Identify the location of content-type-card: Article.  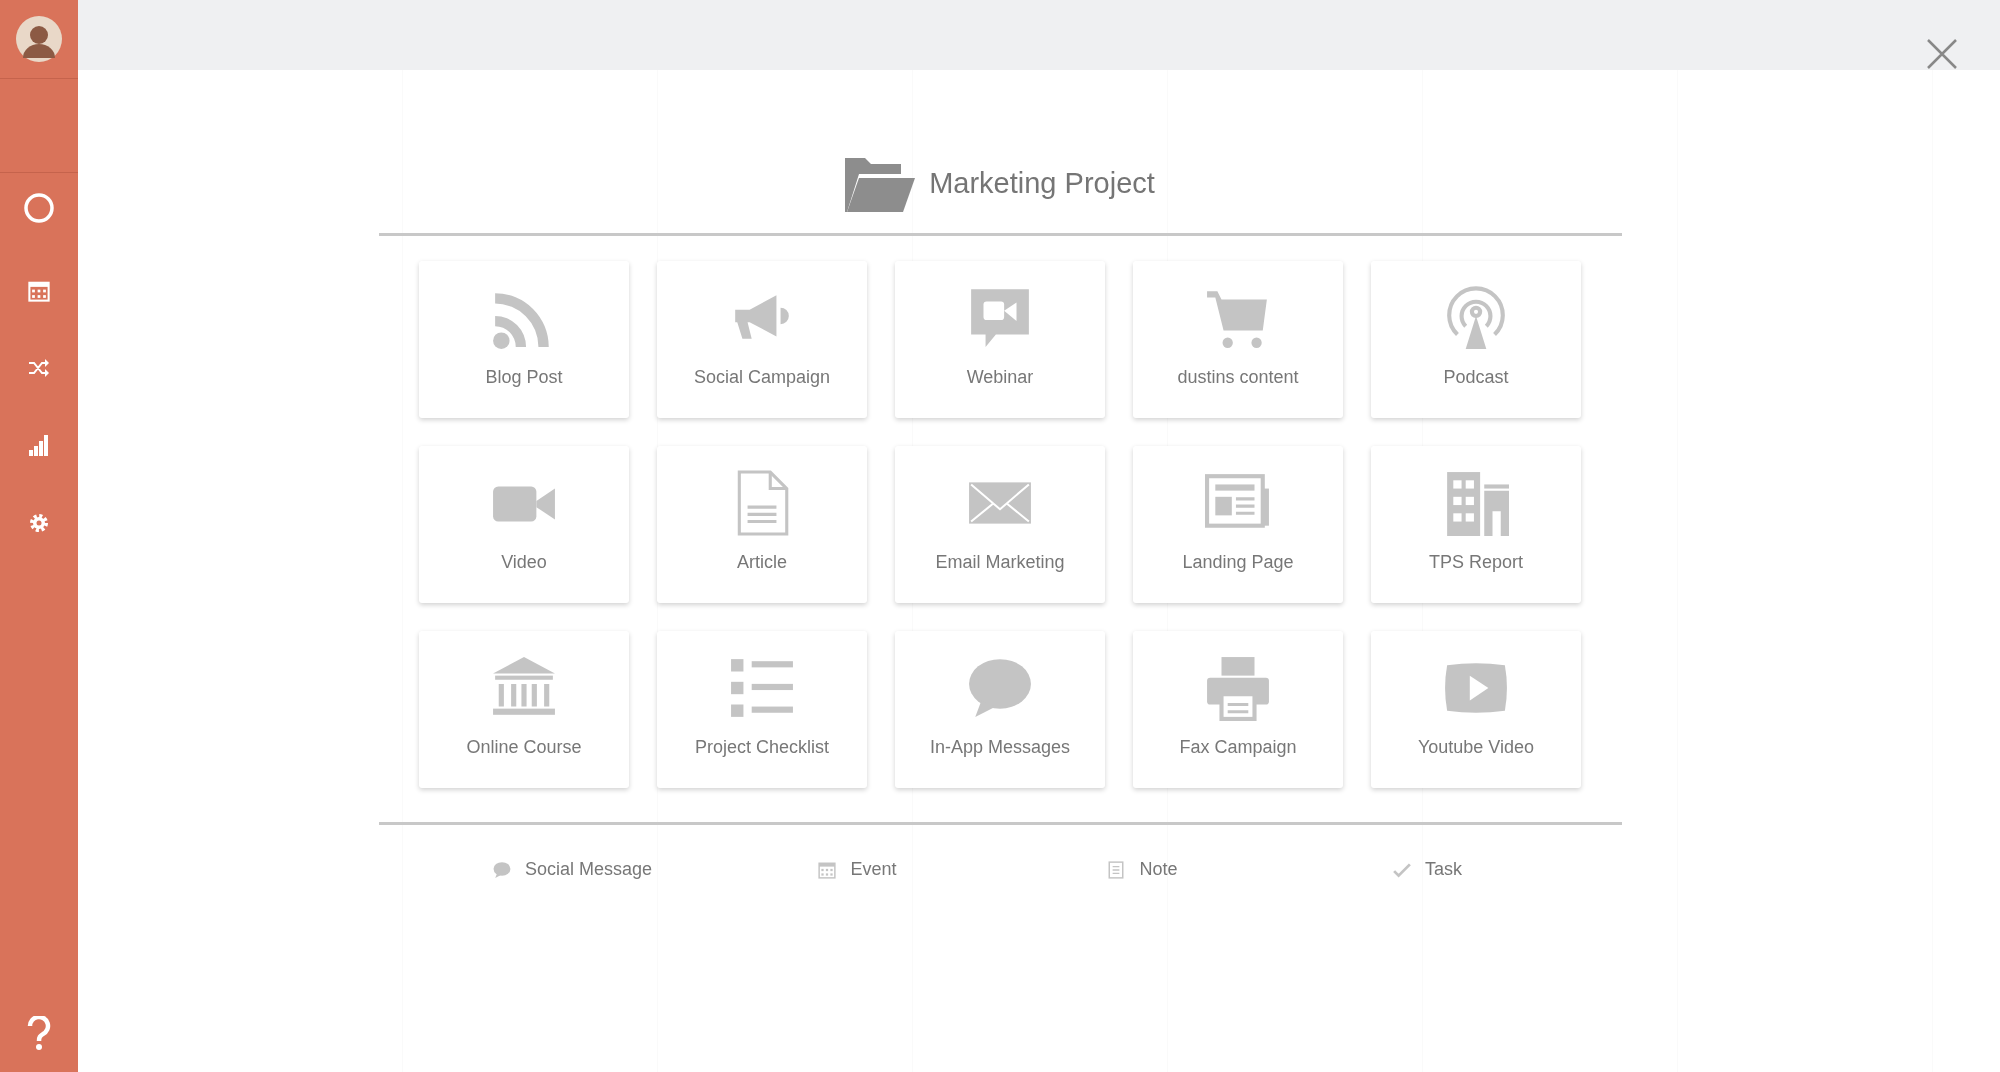
(762, 524).